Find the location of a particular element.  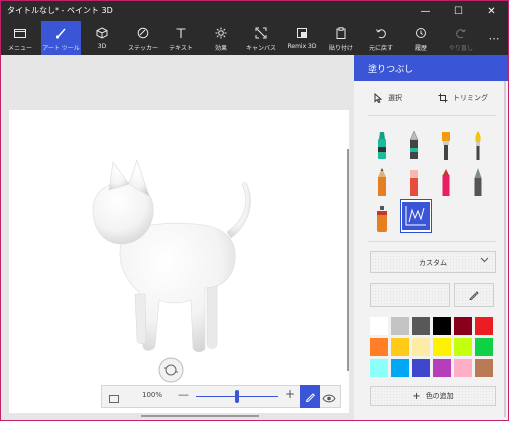

pen-mode-button is located at coordinates (310, 396).